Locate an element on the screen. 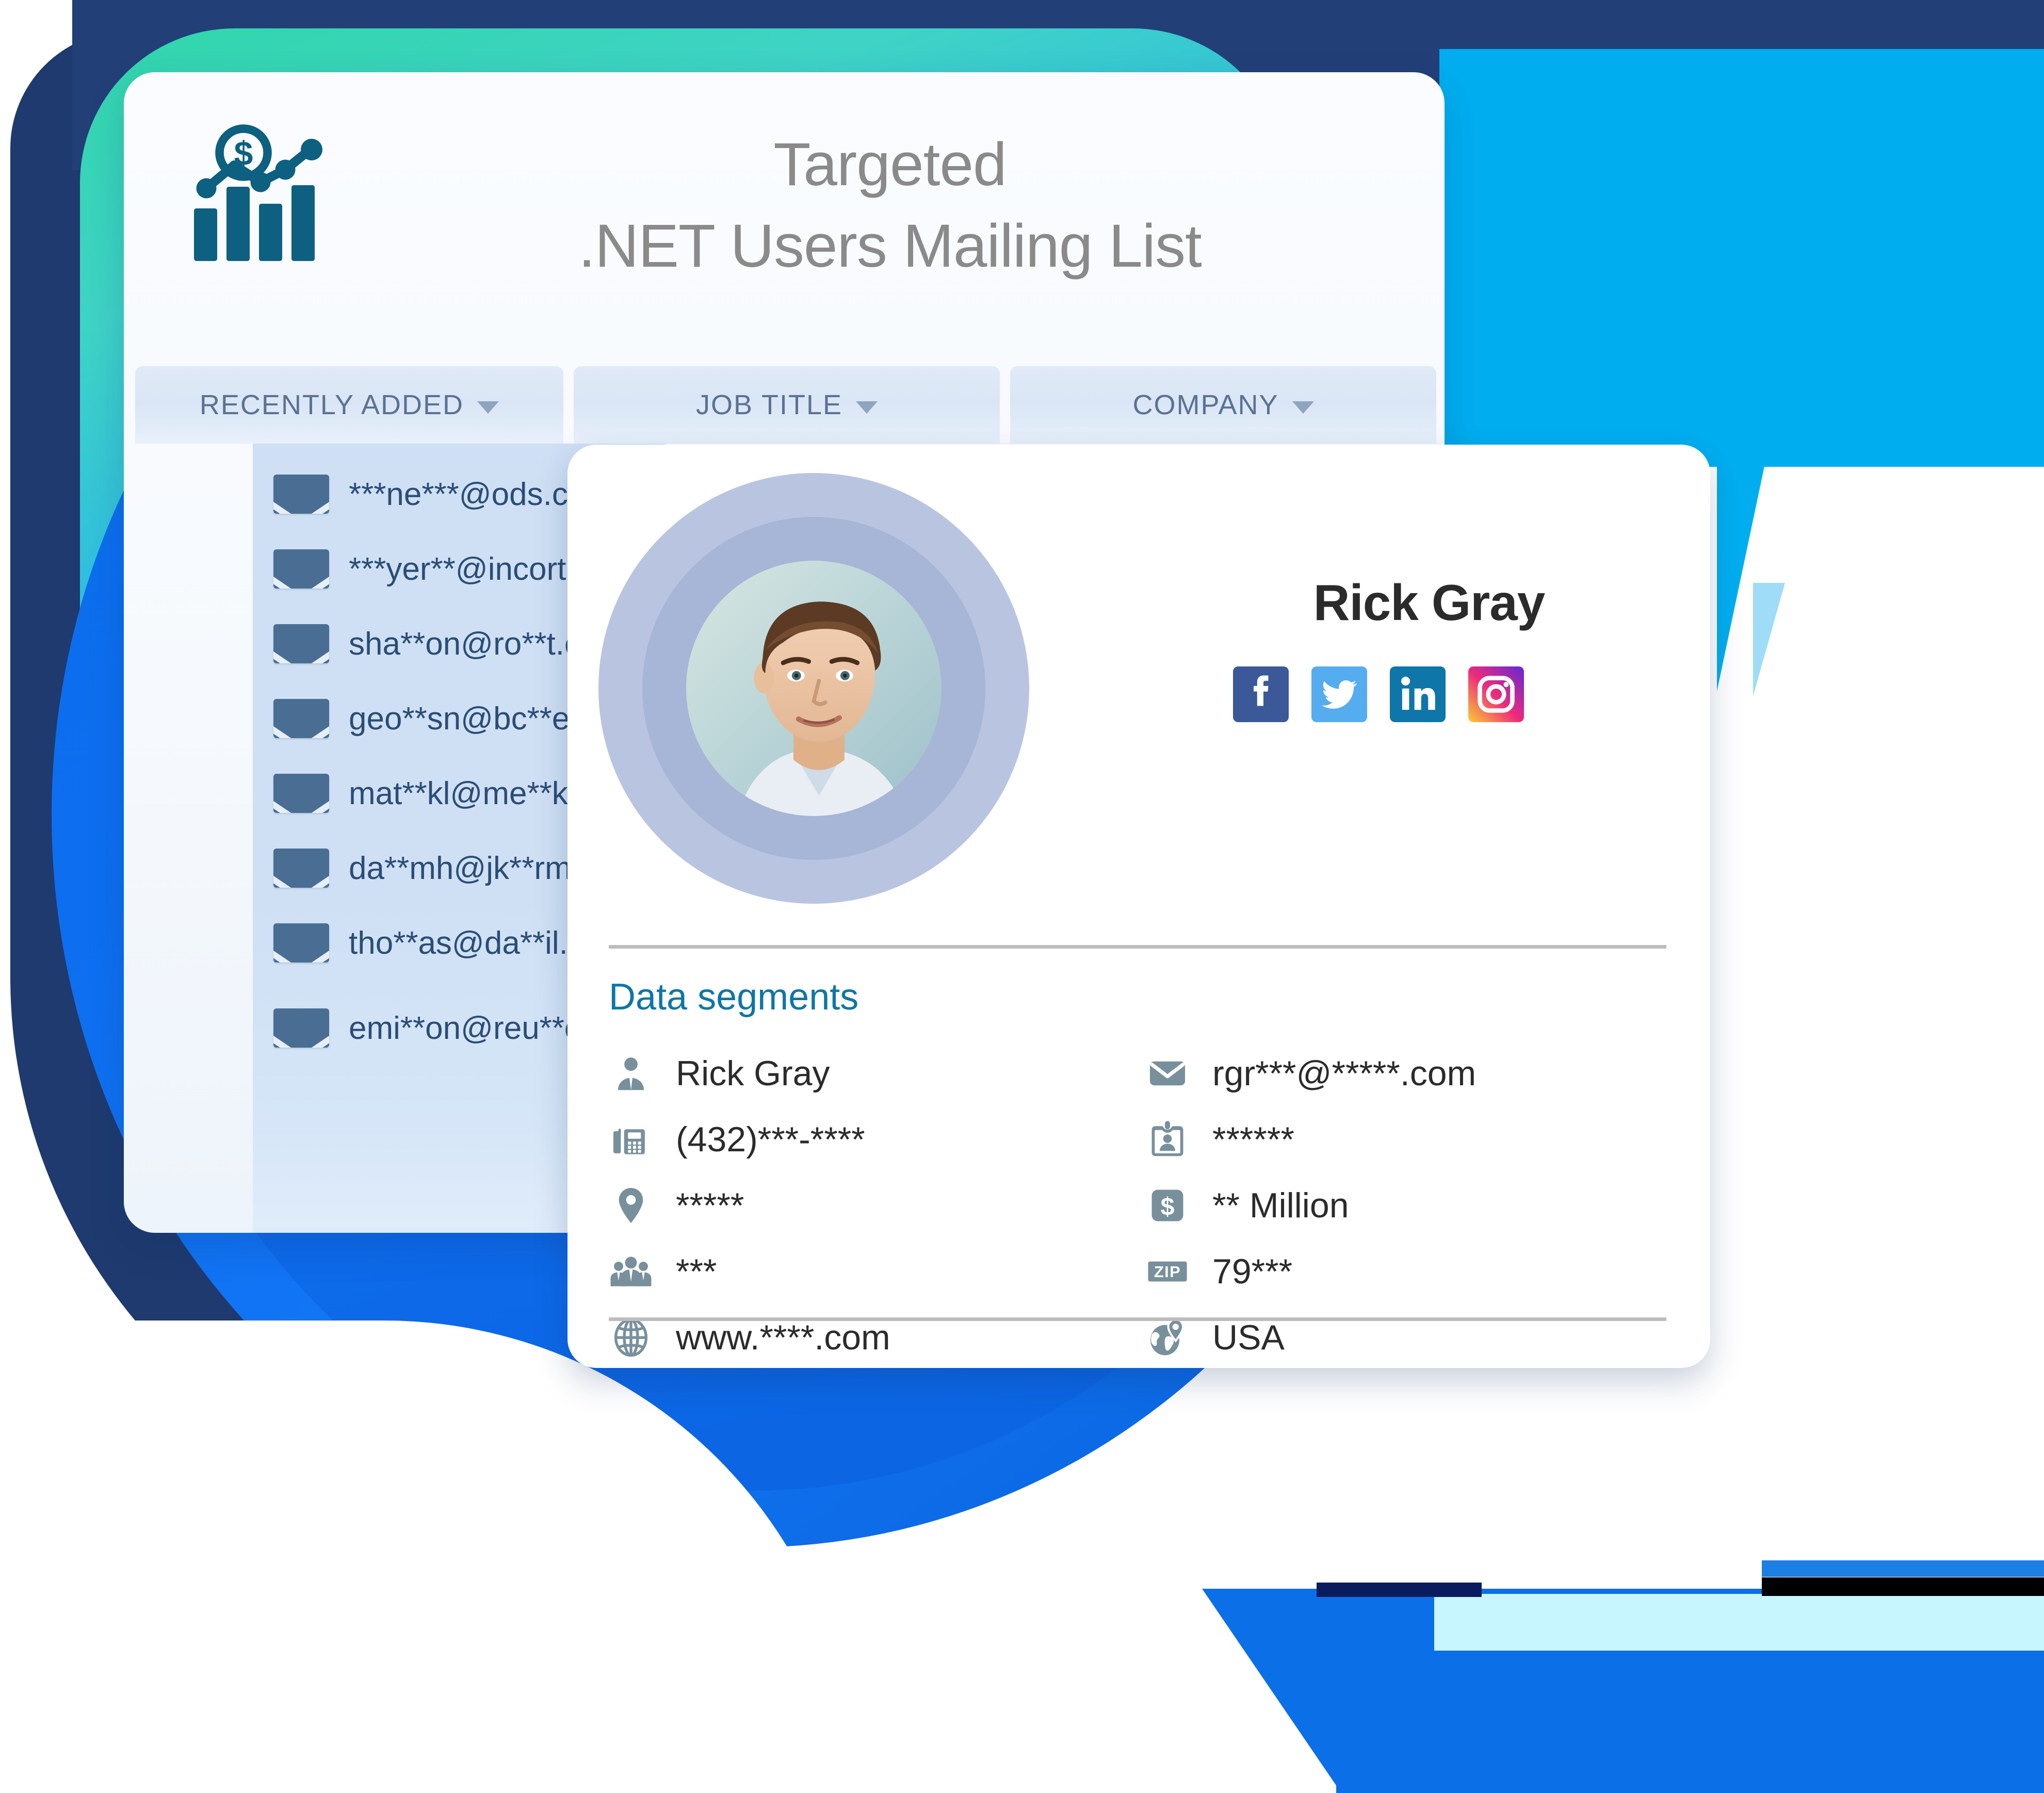  globe-pin-icon is located at coordinates (1167, 1337).